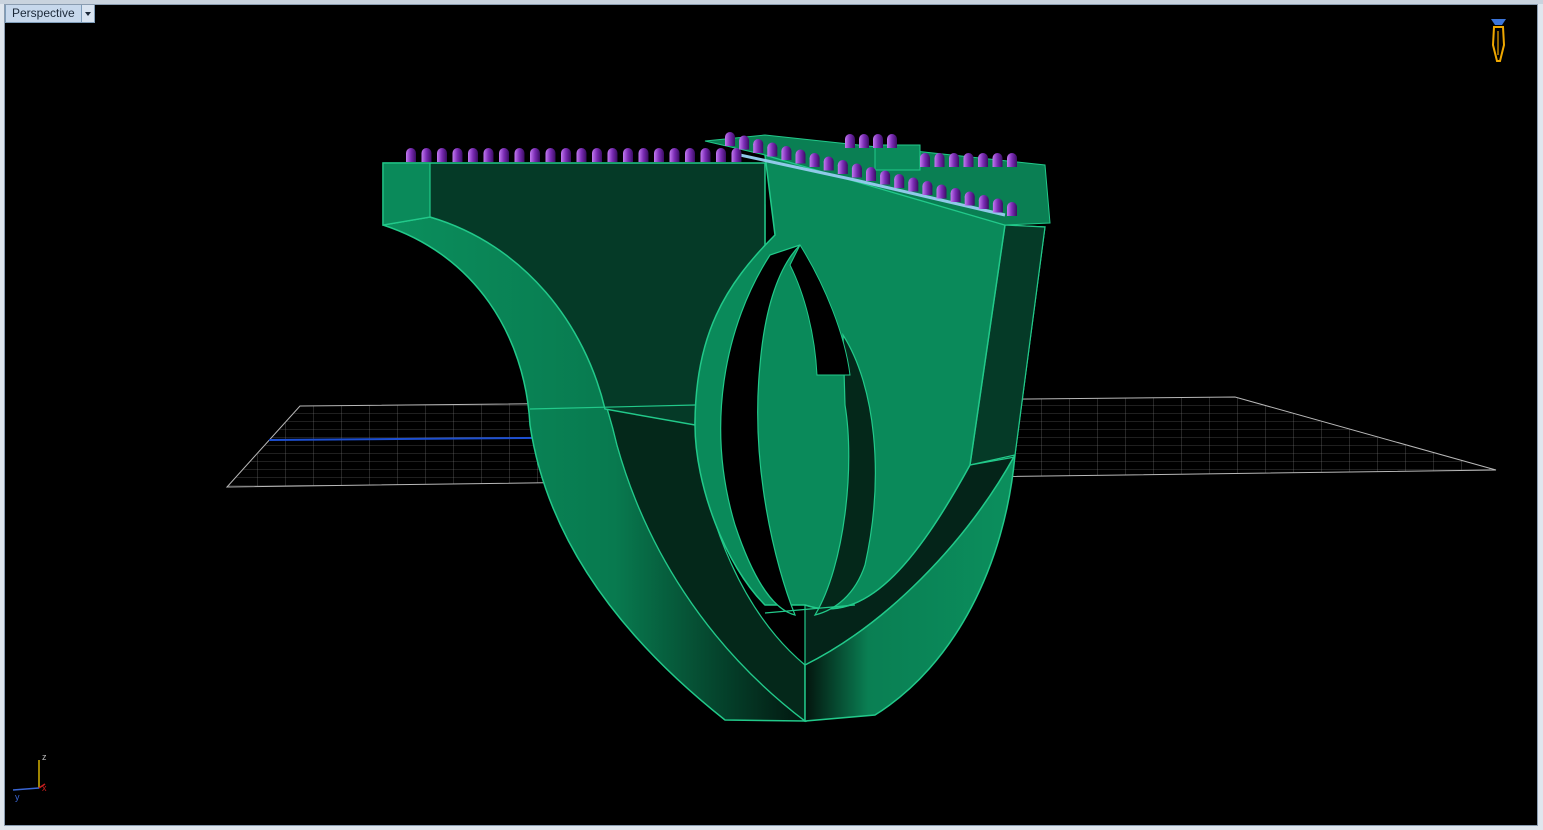  Describe the element at coordinates (1498, 40) in the screenshot. I see `perspective-lock-icon` at that location.